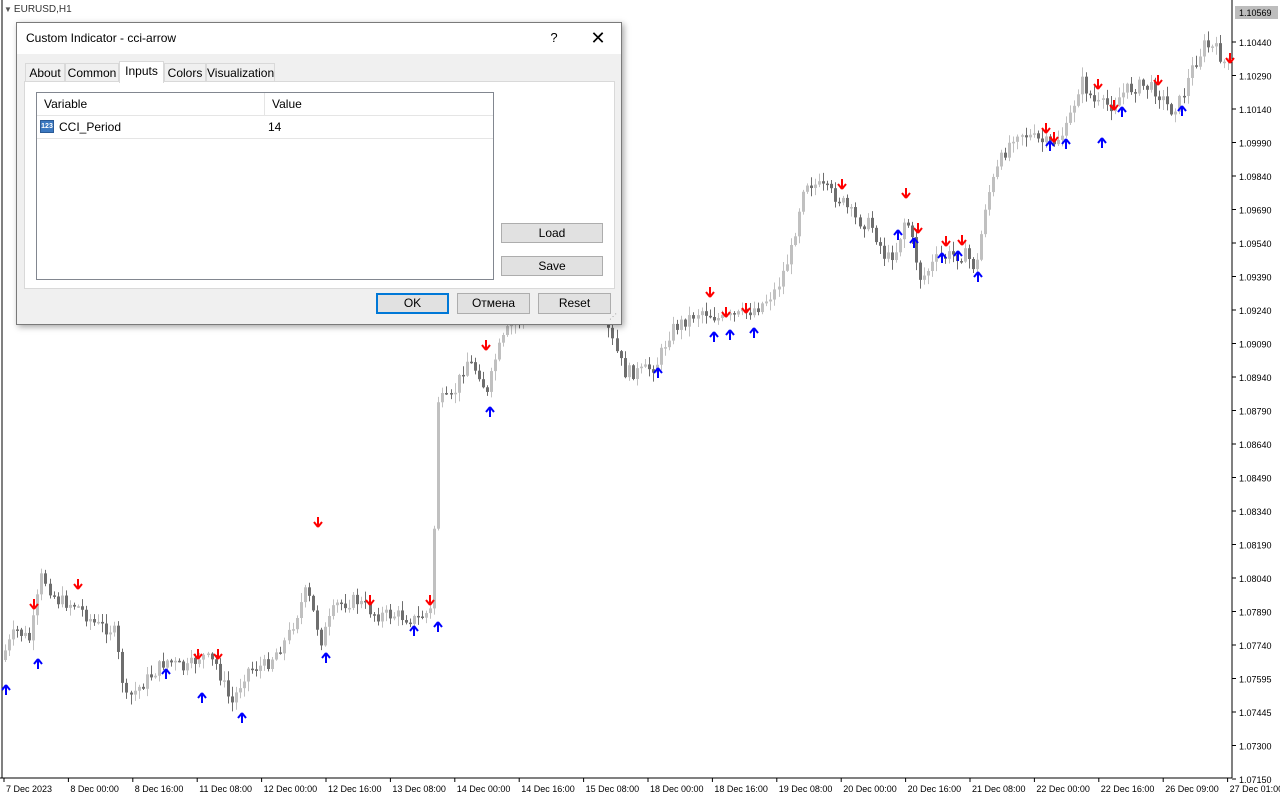 Image resolution: width=1280 pixels, height=800 pixels. What do you see at coordinates (1255, 345) in the screenshot?
I see `price-label: 1.09090` at bounding box center [1255, 345].